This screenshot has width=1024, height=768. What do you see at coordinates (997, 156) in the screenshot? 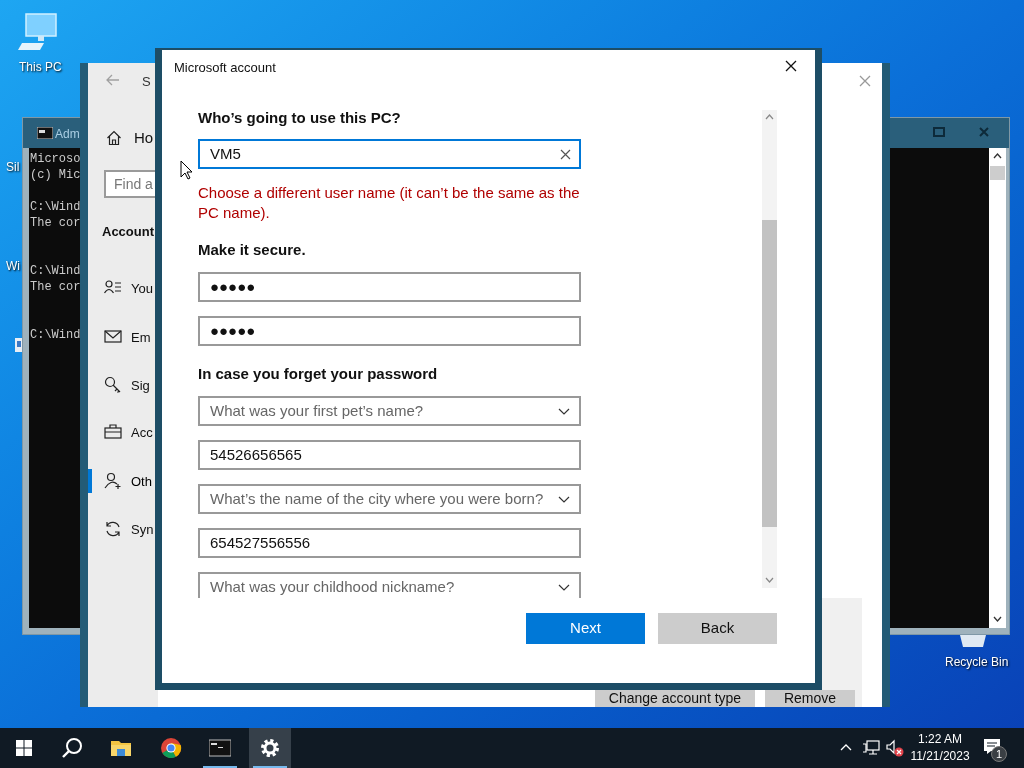
I see `scroll-up-icon` at bounding box center [997, 156].